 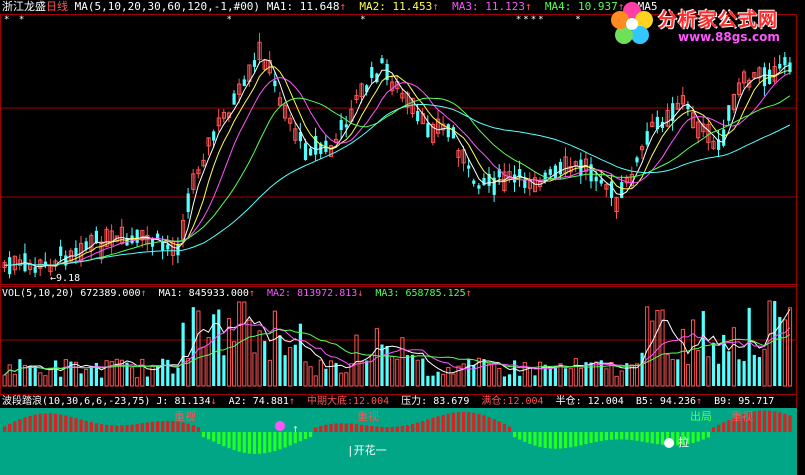 What do you see at coordinates (367, 450) in the screenshot?
I see `label-kaihua: |开花一` at bounding box center [367, 450].